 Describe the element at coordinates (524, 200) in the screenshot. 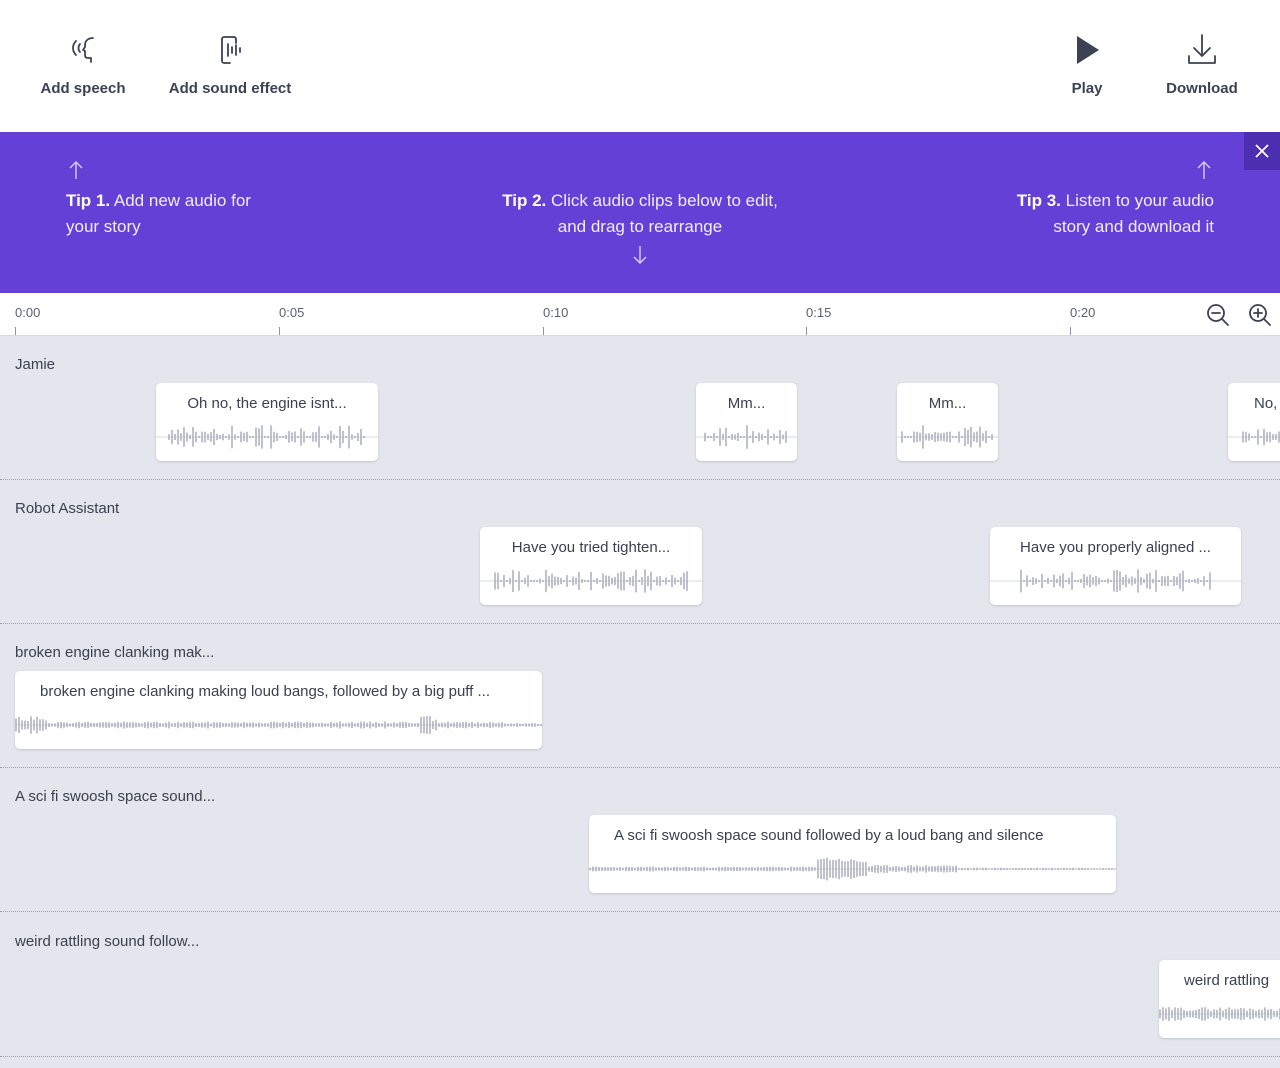

I see `tip-2-title: Tip 2.` at that location.